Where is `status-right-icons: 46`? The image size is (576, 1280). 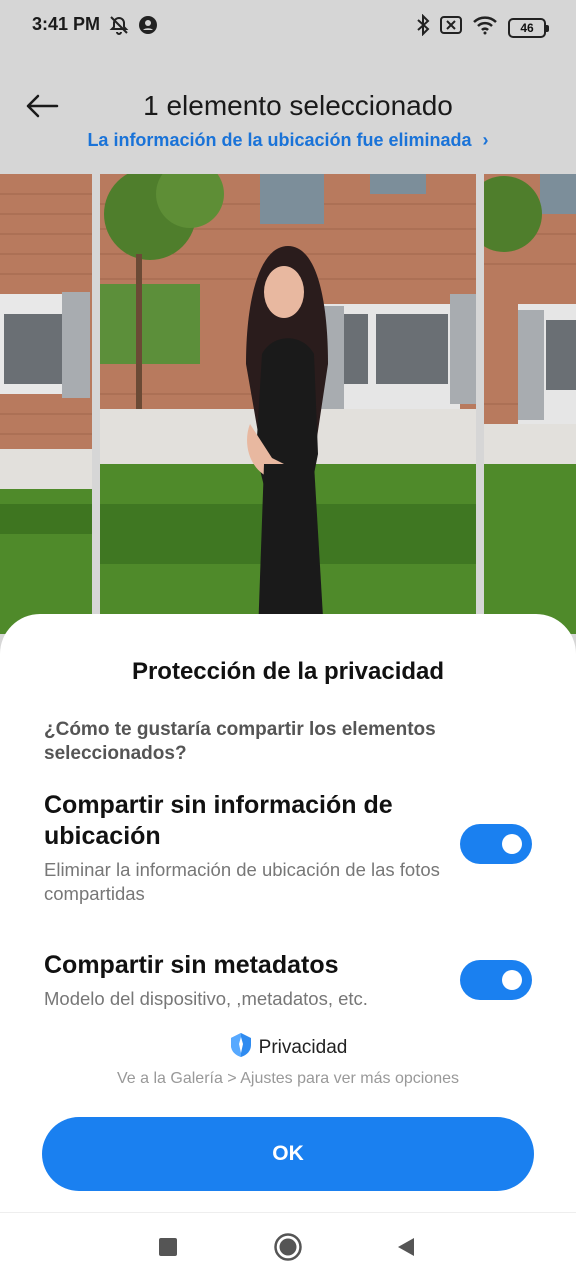
status-right-icons: 46 is located at coordinates (482, 27).